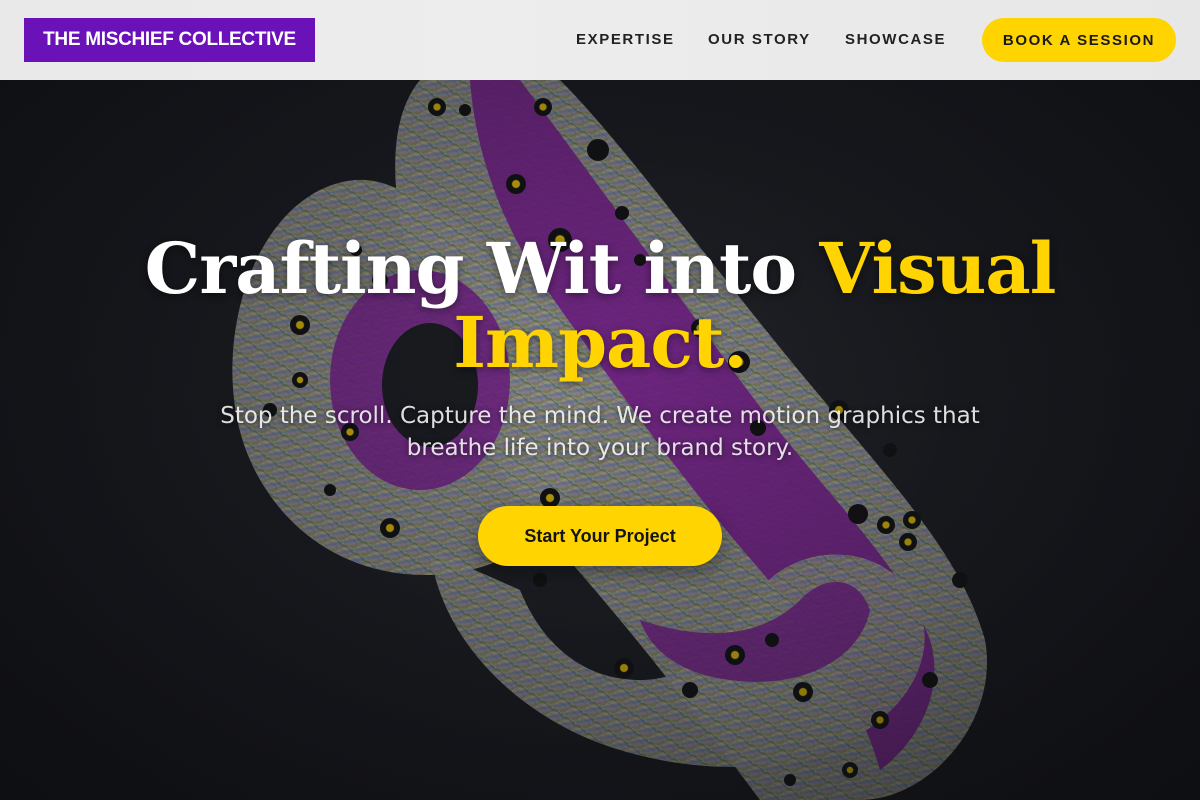  Describe the element at coordinates (625, 39) in the screenshot. I see `nav-link-expertise: EXPERTISE` at that location.